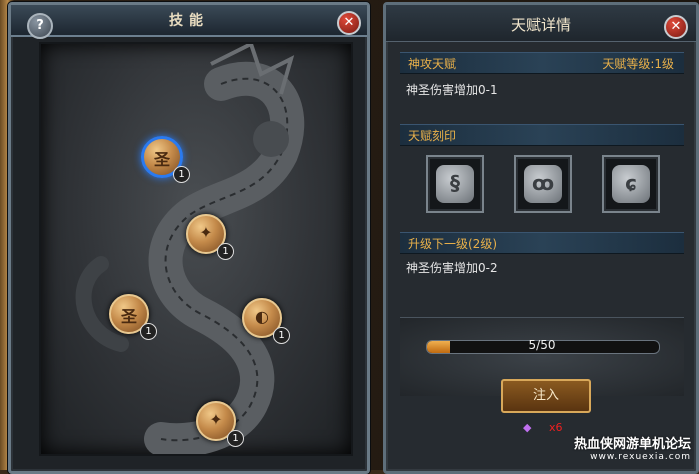 This screenshot has height=474, width=699. I want to click on watermark-title: 热血侠网游单机论坛, so click(632, 444).